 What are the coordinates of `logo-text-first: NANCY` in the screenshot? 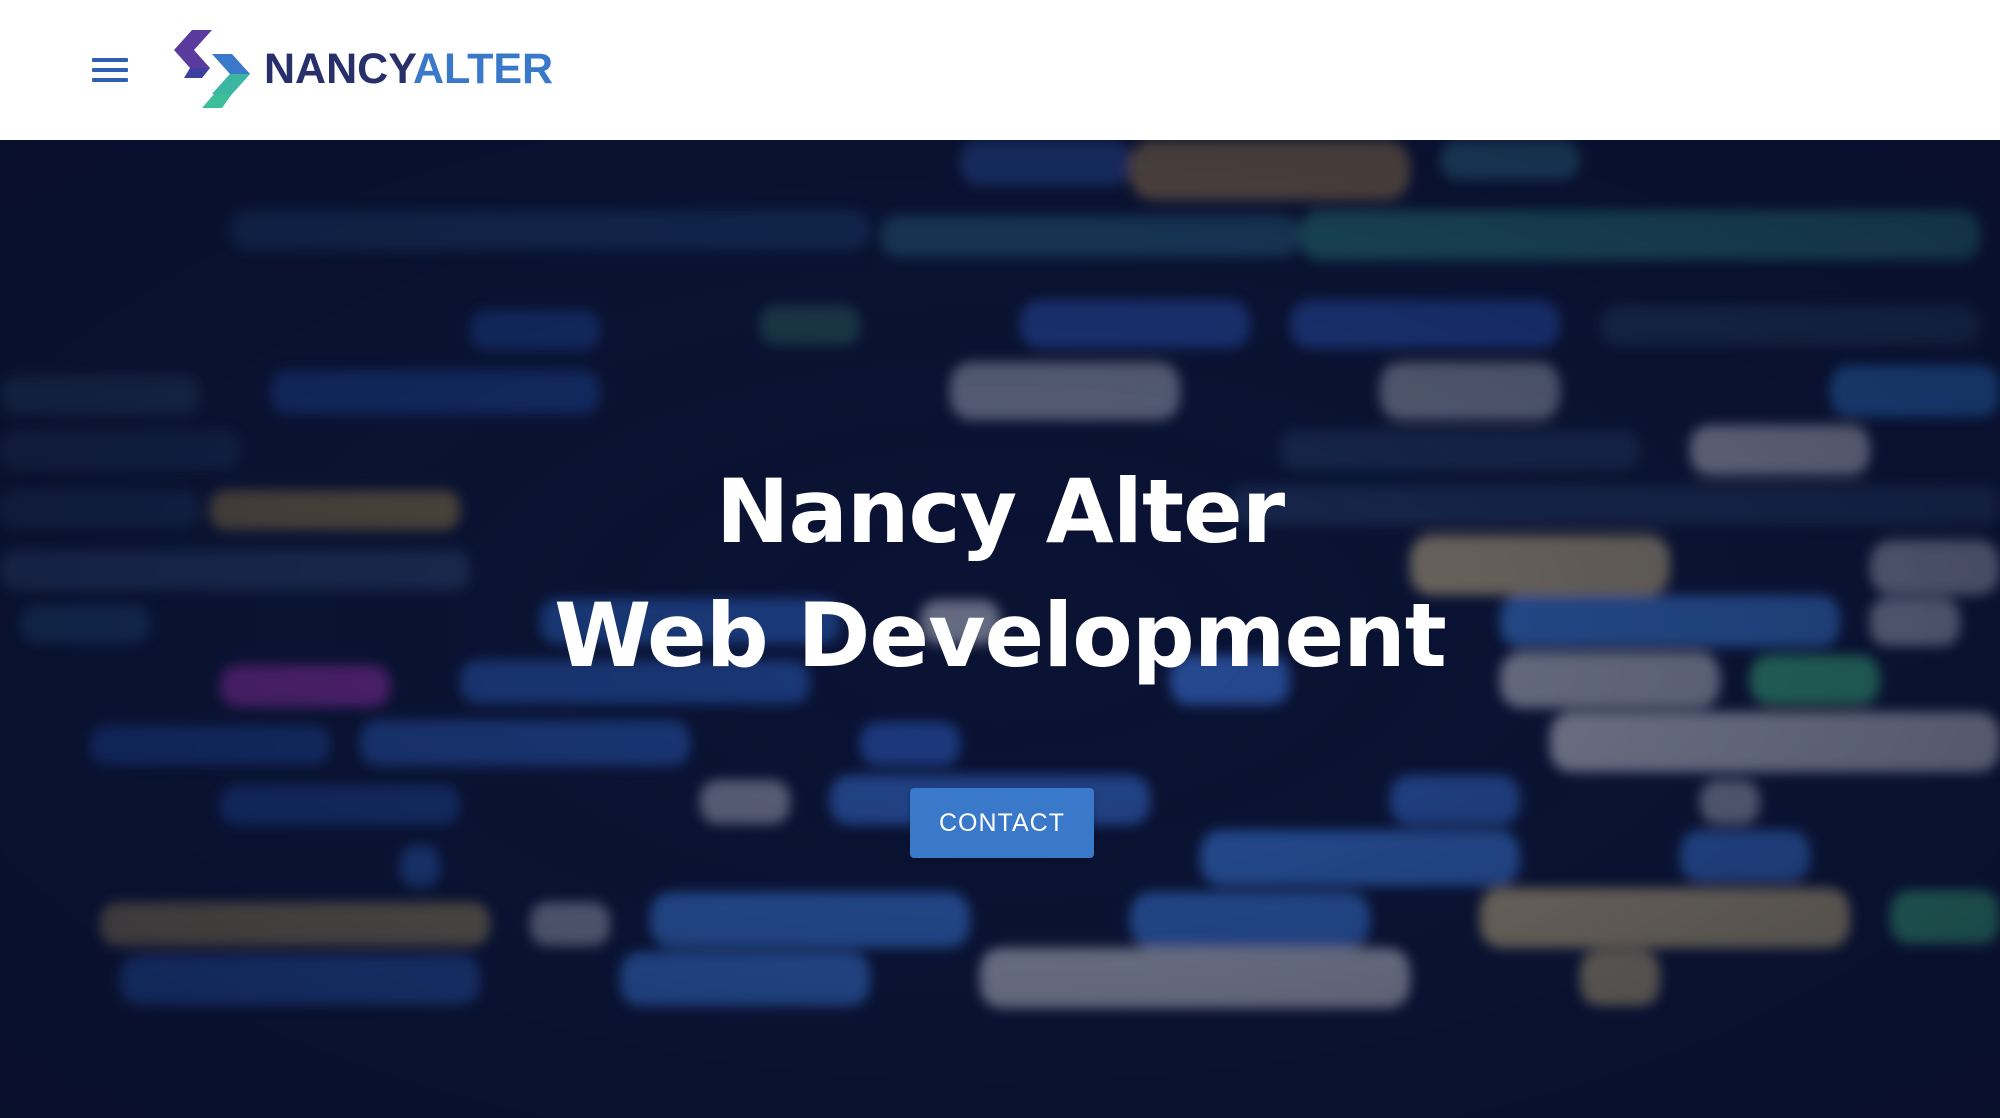 It's located at (338, 68).